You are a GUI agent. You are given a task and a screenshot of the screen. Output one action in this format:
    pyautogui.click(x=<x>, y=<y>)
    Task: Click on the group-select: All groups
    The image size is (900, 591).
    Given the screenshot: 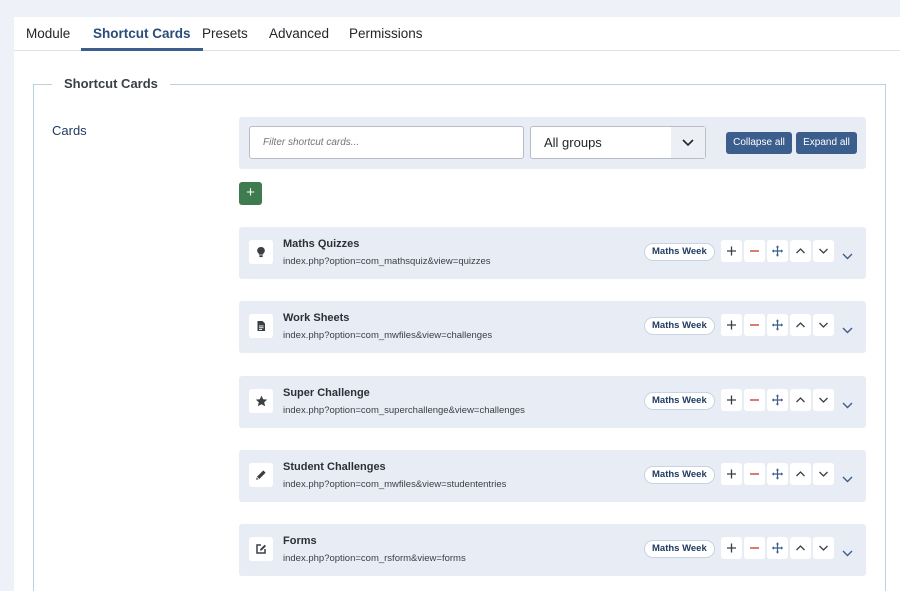 What is the action you would take?
    pyautogui.click(x=618, y=142)
    